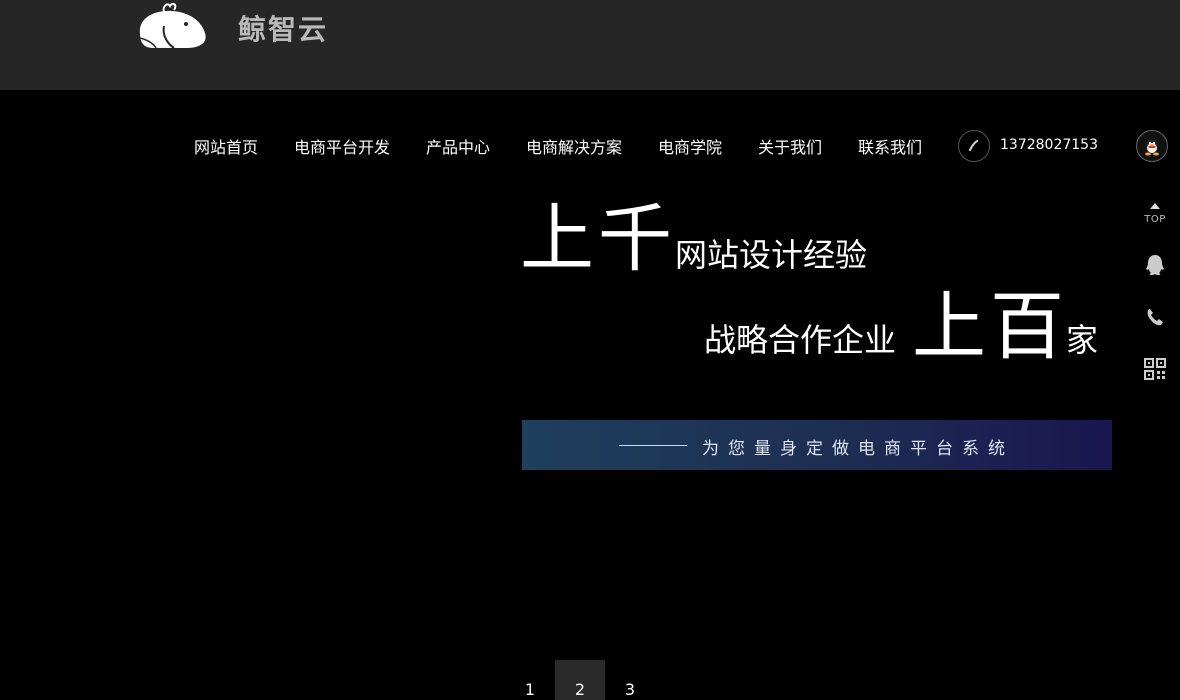  I want to click on qq-icon, so click(1155, 265).